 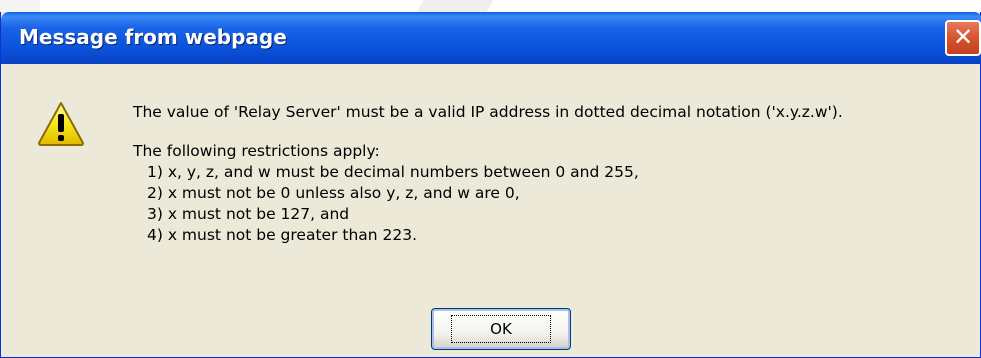 What do you see at coordinates (248, 214) in the screenshot?
I see `restriction-item: 3) x must not be 127, and` at bounding box center [248, 214].